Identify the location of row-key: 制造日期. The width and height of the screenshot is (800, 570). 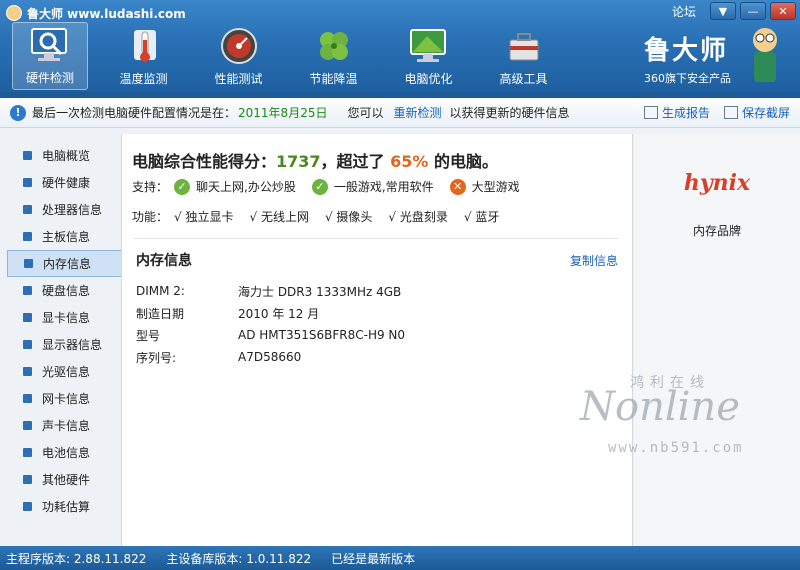
(160, 313).